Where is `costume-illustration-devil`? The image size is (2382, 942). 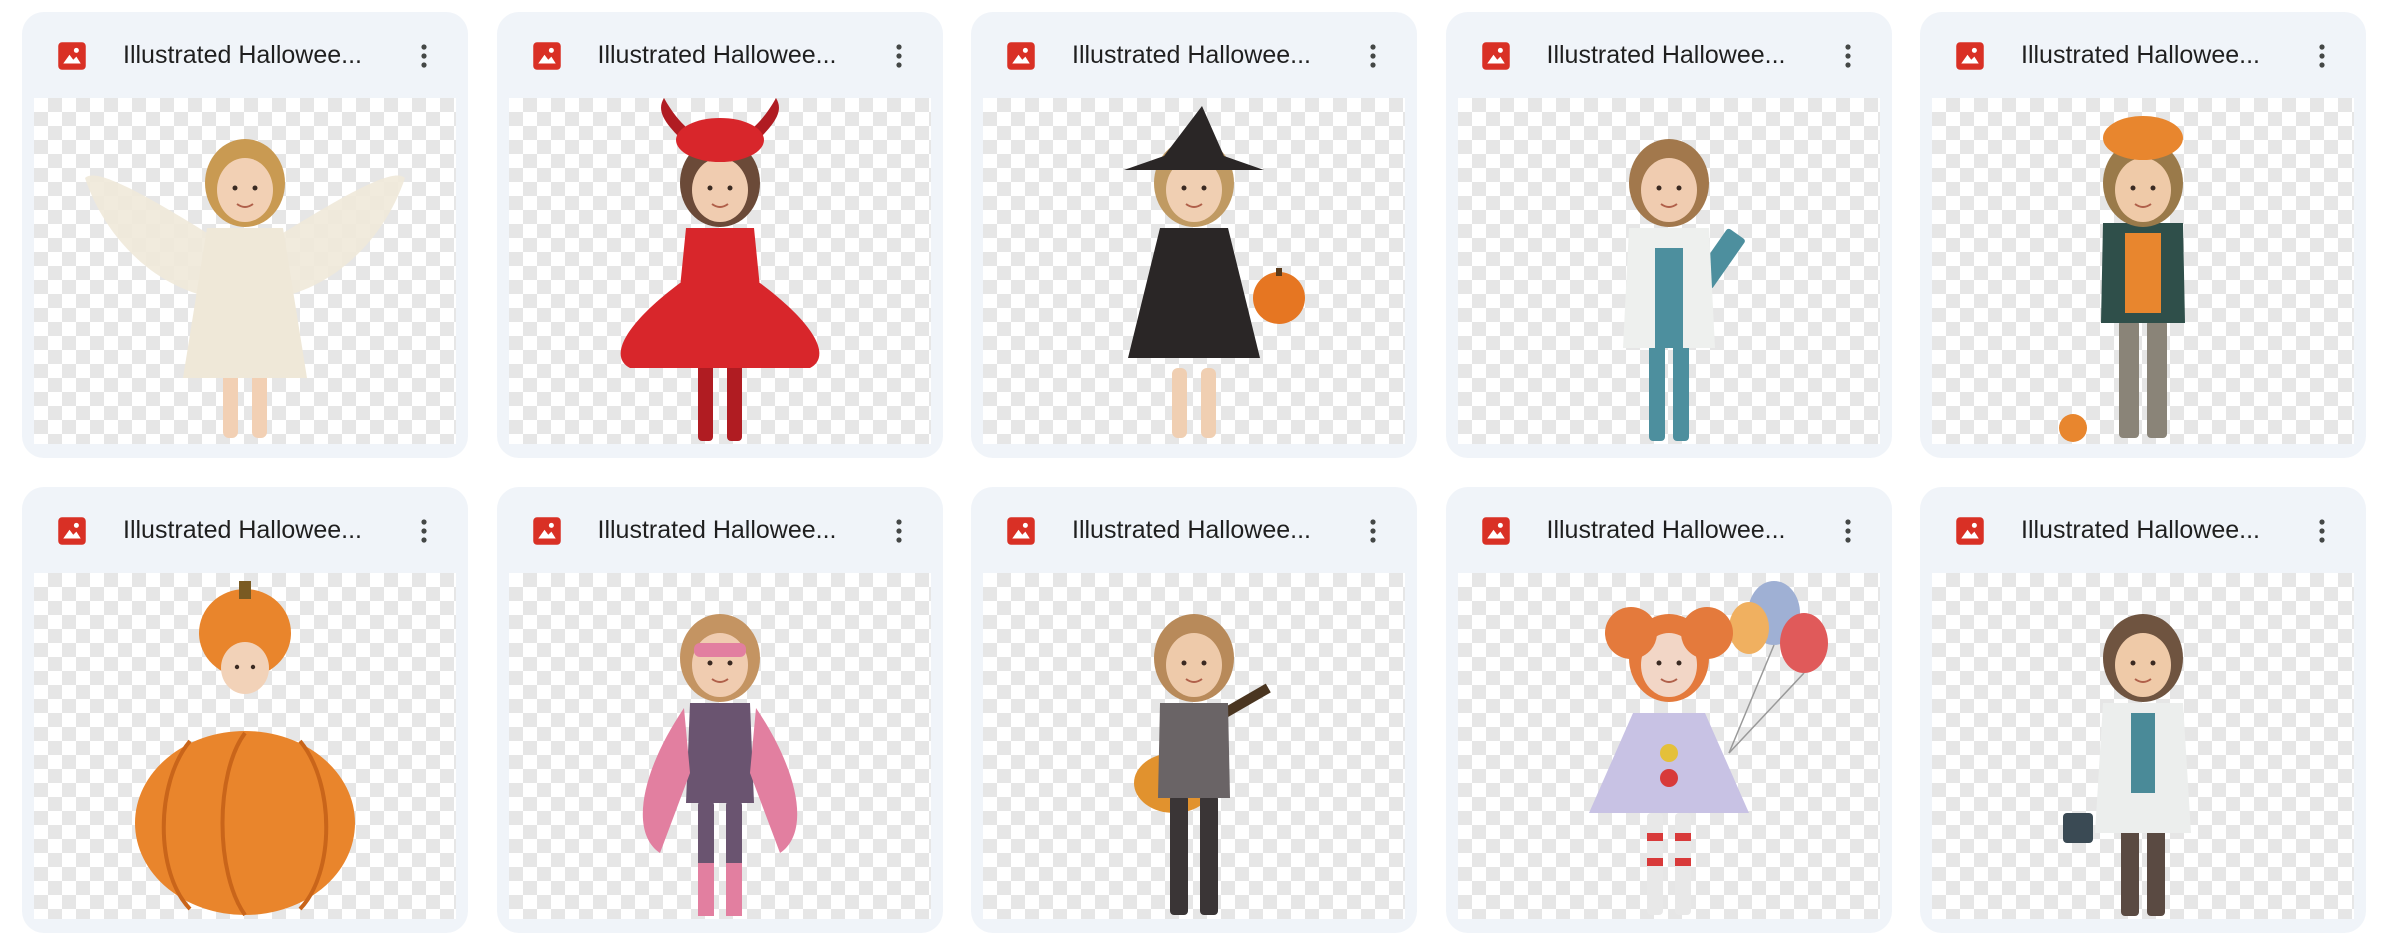
costume-illustration-devil is located at coordinates (719, 269).